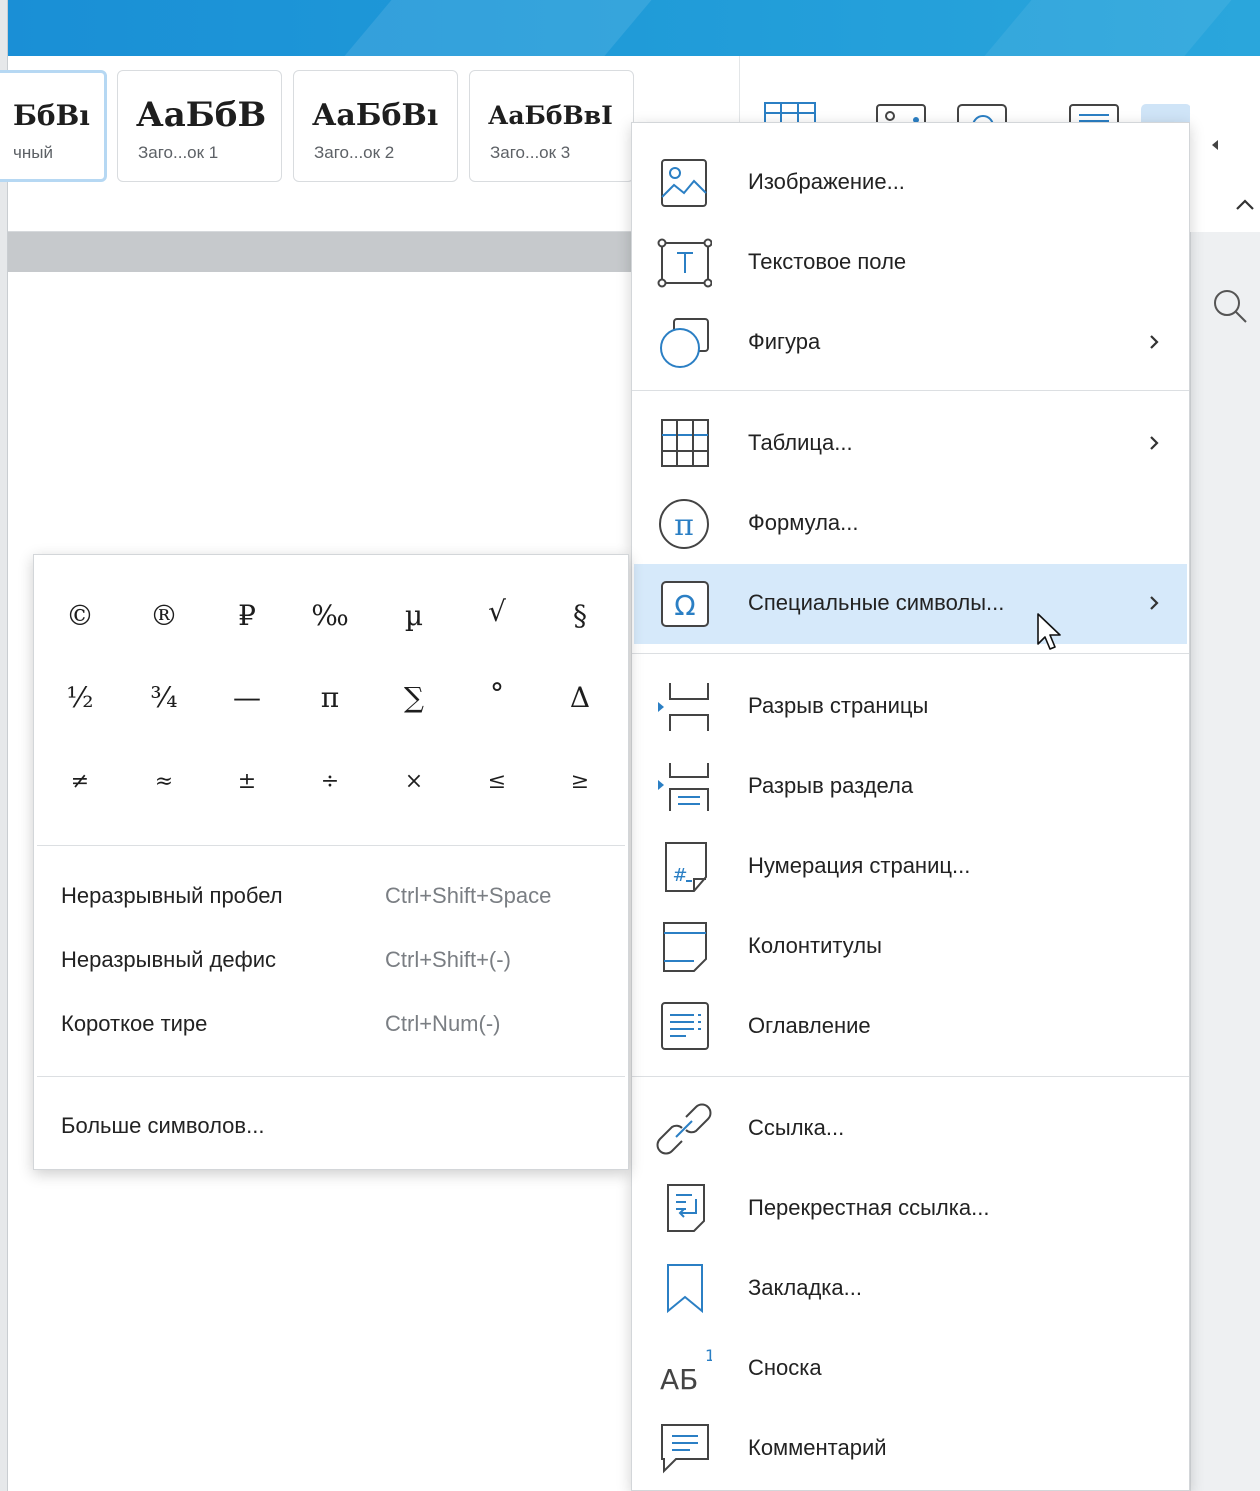 The width and height of the screenshot is (1260, 1491). Describe the element at coordinates (1225, 861) in the screenshot. I see `right-side-panel` at that location.